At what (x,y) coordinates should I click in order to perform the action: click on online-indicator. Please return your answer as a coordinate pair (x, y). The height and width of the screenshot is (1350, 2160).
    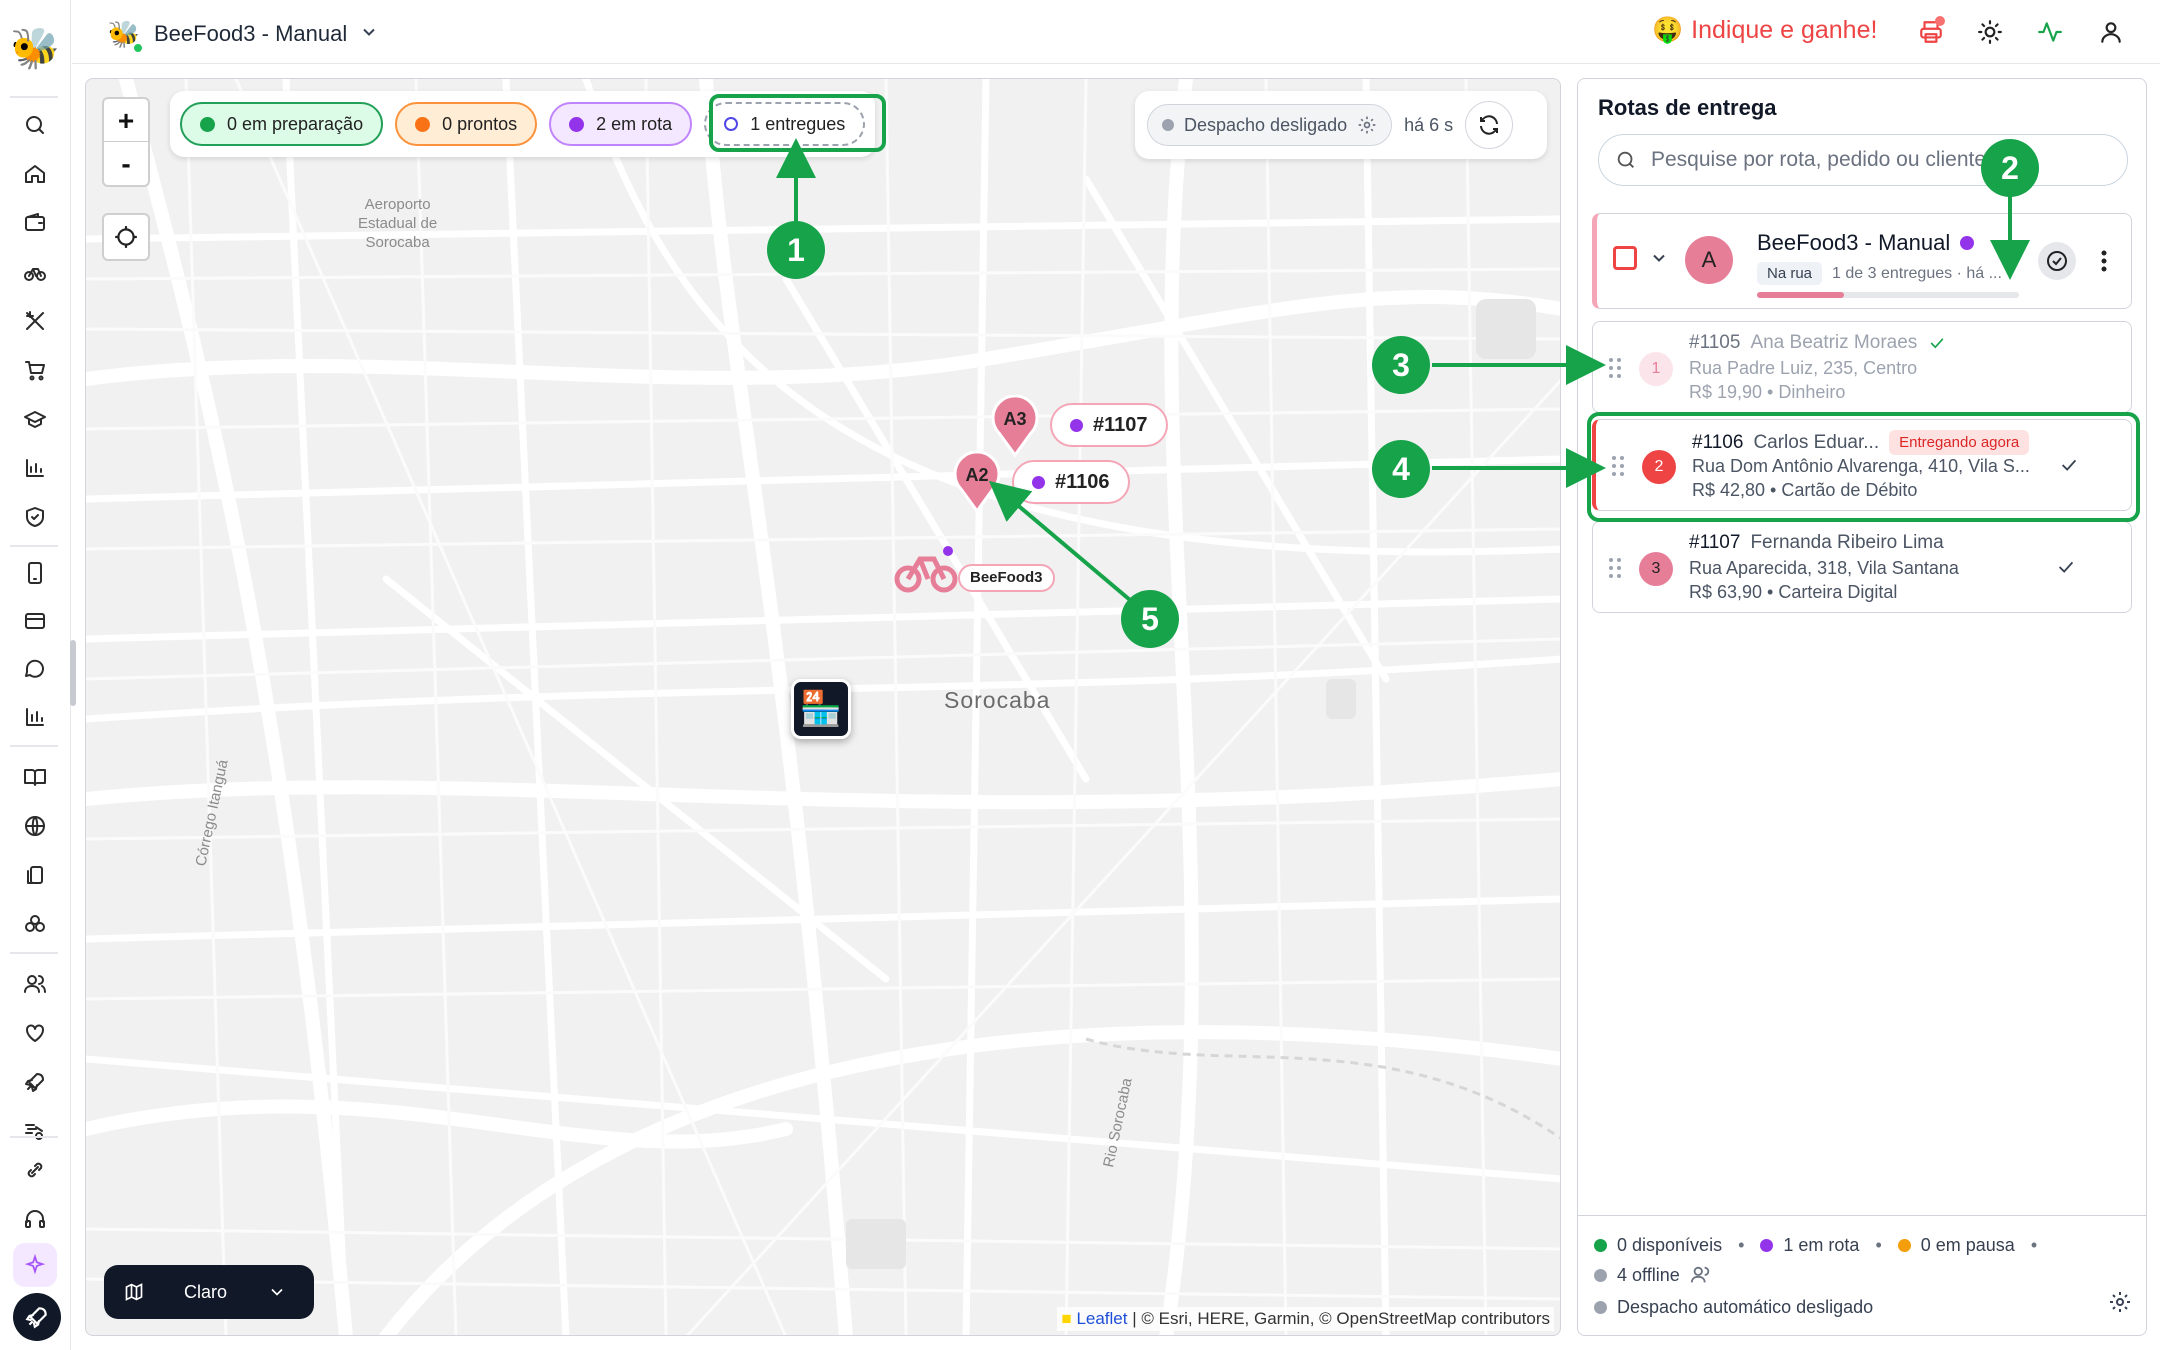
    Looking at the image, I should click on (138, 48).